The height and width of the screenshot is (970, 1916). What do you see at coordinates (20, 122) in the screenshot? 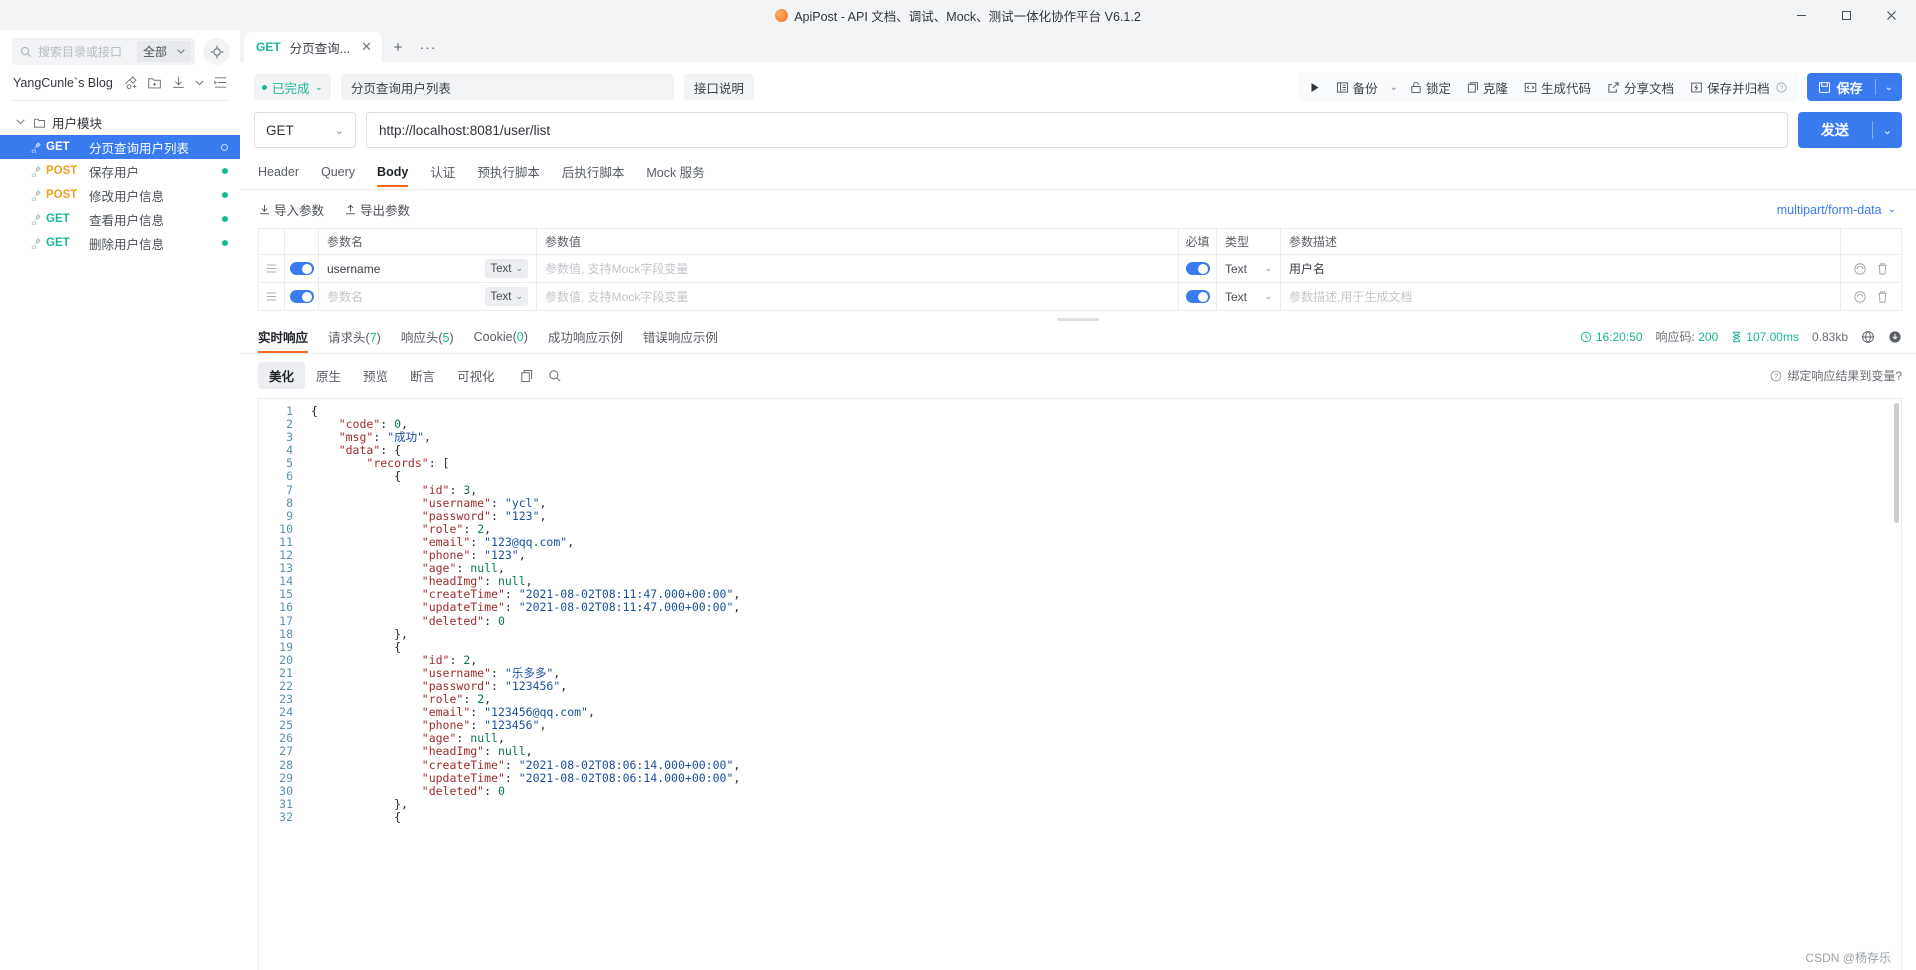
I see `chevron-down-icon` at bounding box center [20, 122].